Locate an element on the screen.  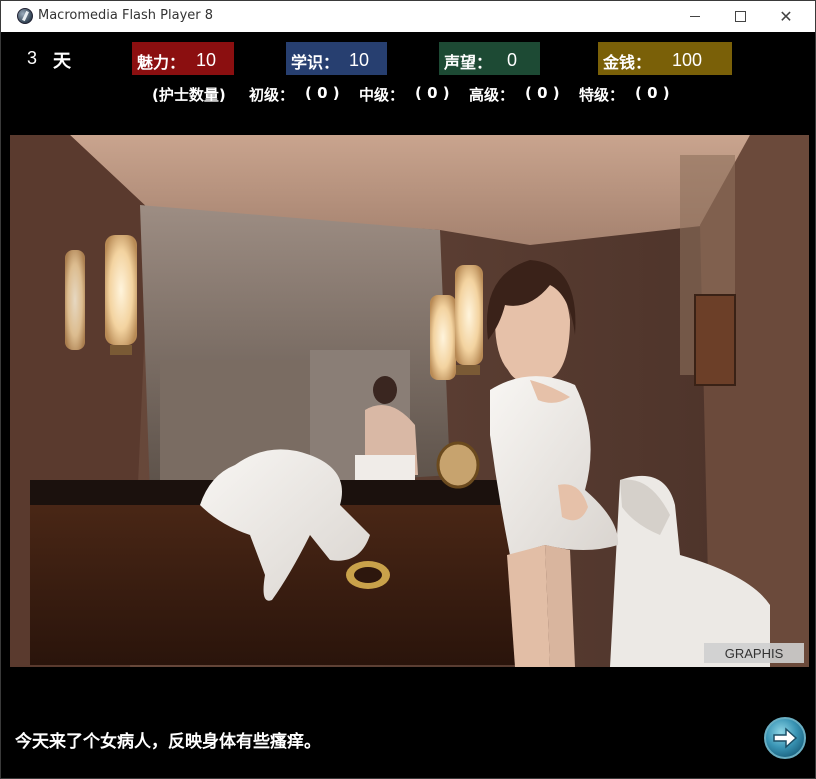
arrow-right-icon is located at coordinates (785, 738).